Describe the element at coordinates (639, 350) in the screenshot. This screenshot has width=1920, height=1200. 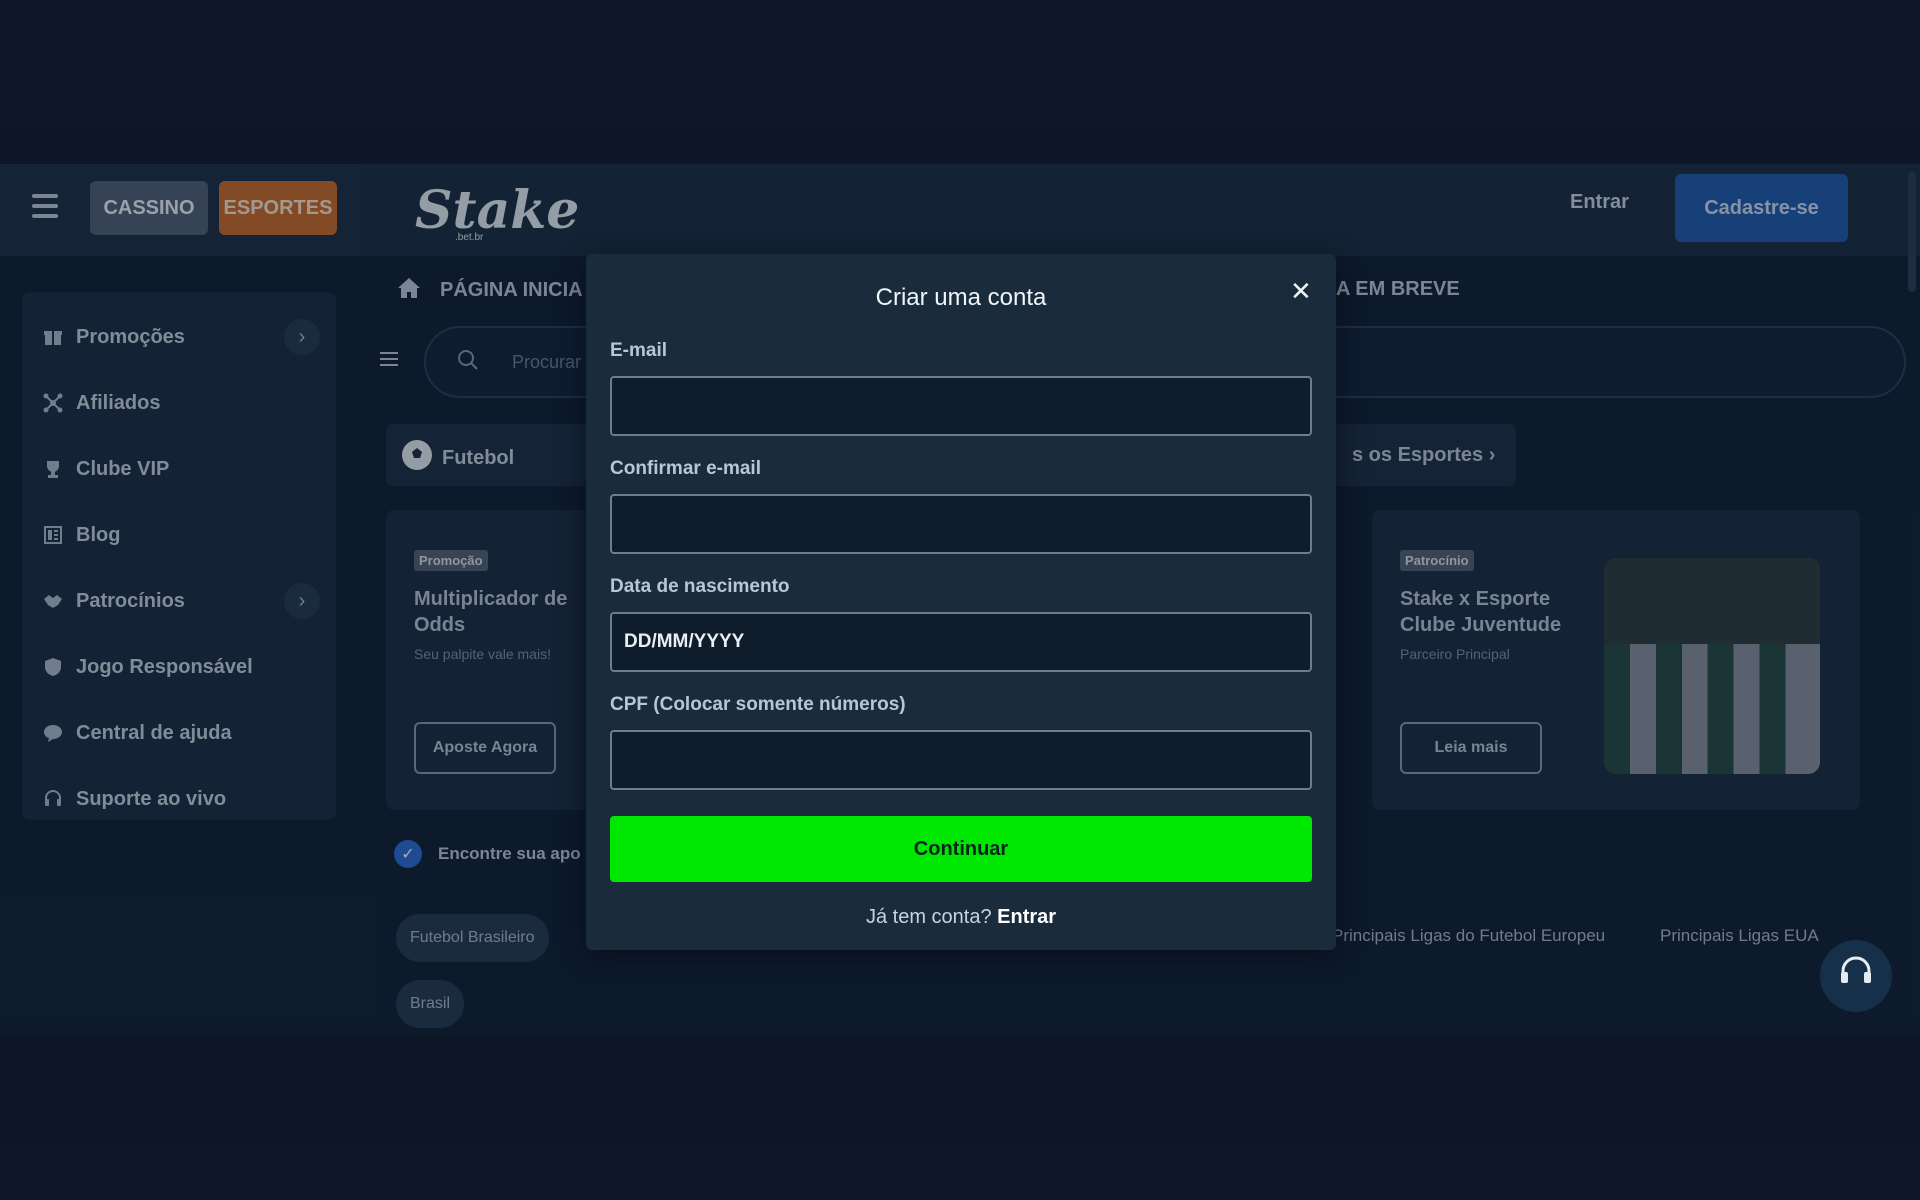
I see `email-label: E-mail` at that location.